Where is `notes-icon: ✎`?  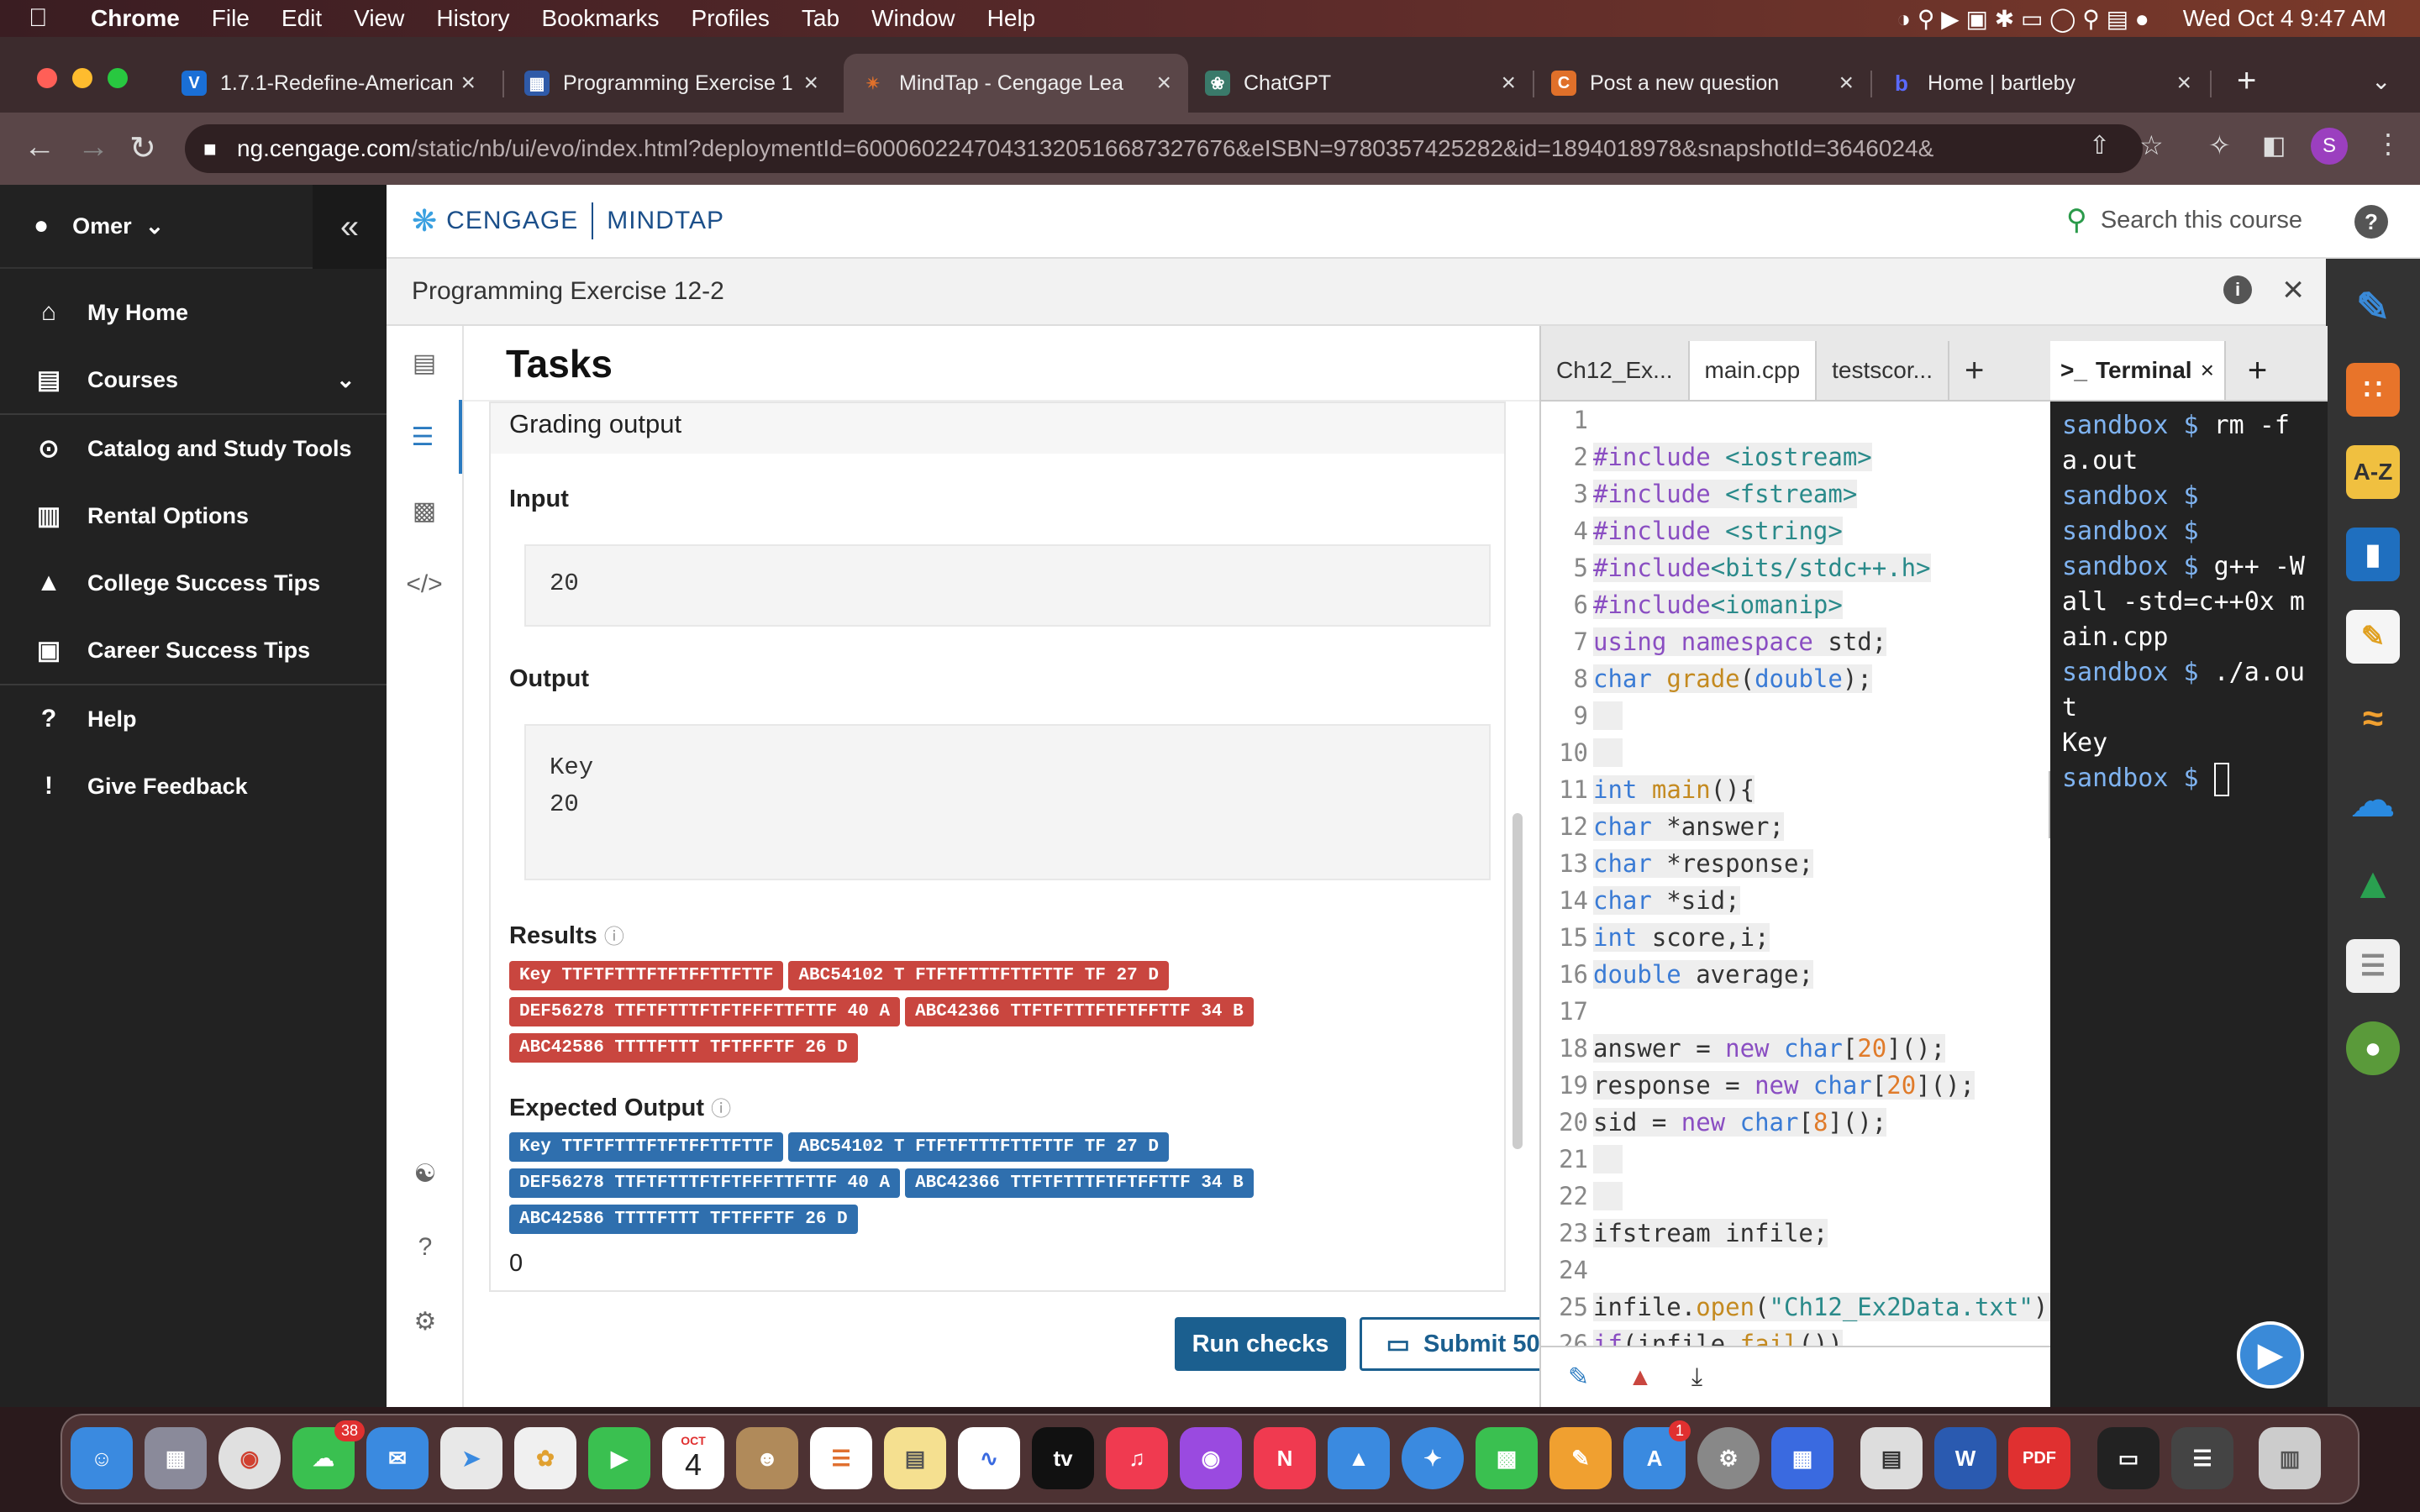 notes-icon: ✎ is located at coordinates (2373, 637).